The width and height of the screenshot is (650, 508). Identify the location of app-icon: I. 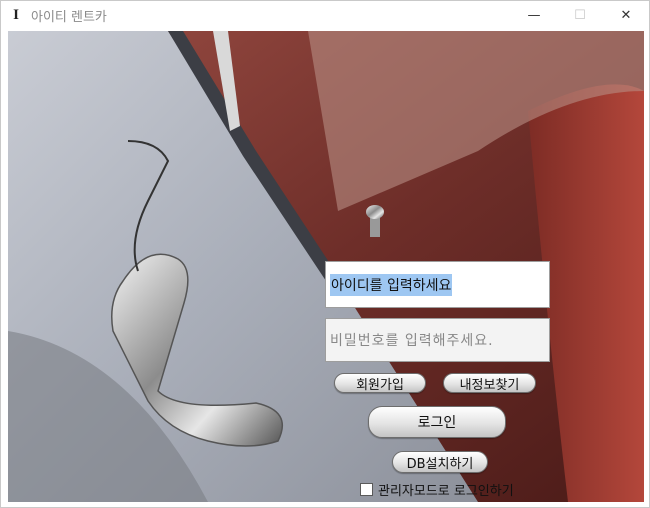
(16, 14).